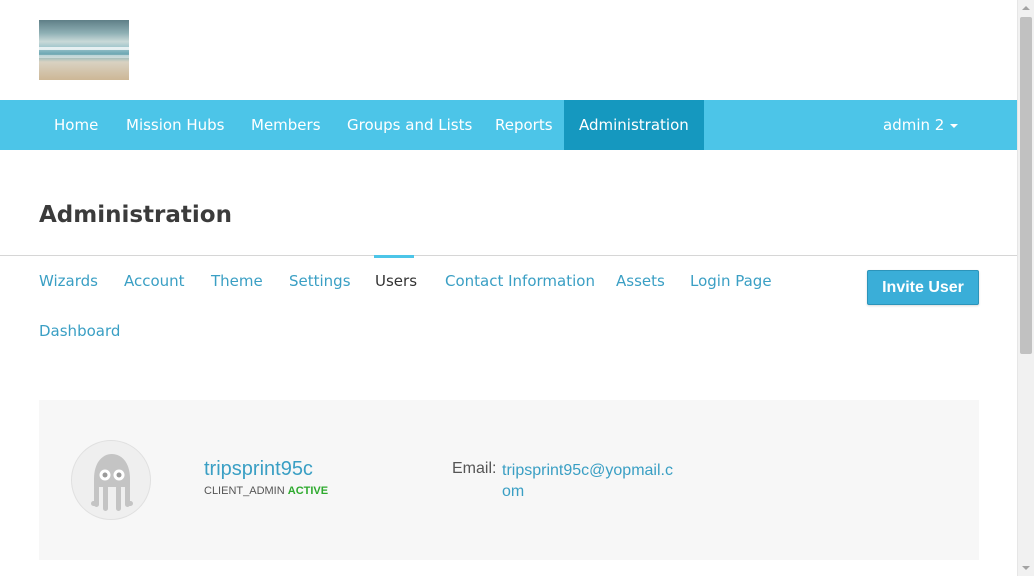 This screenshot has width=1034, height=576. Describe the element at coordinates (634, 125) in the screenshot. I see `nav-administration: Administration` at that location.